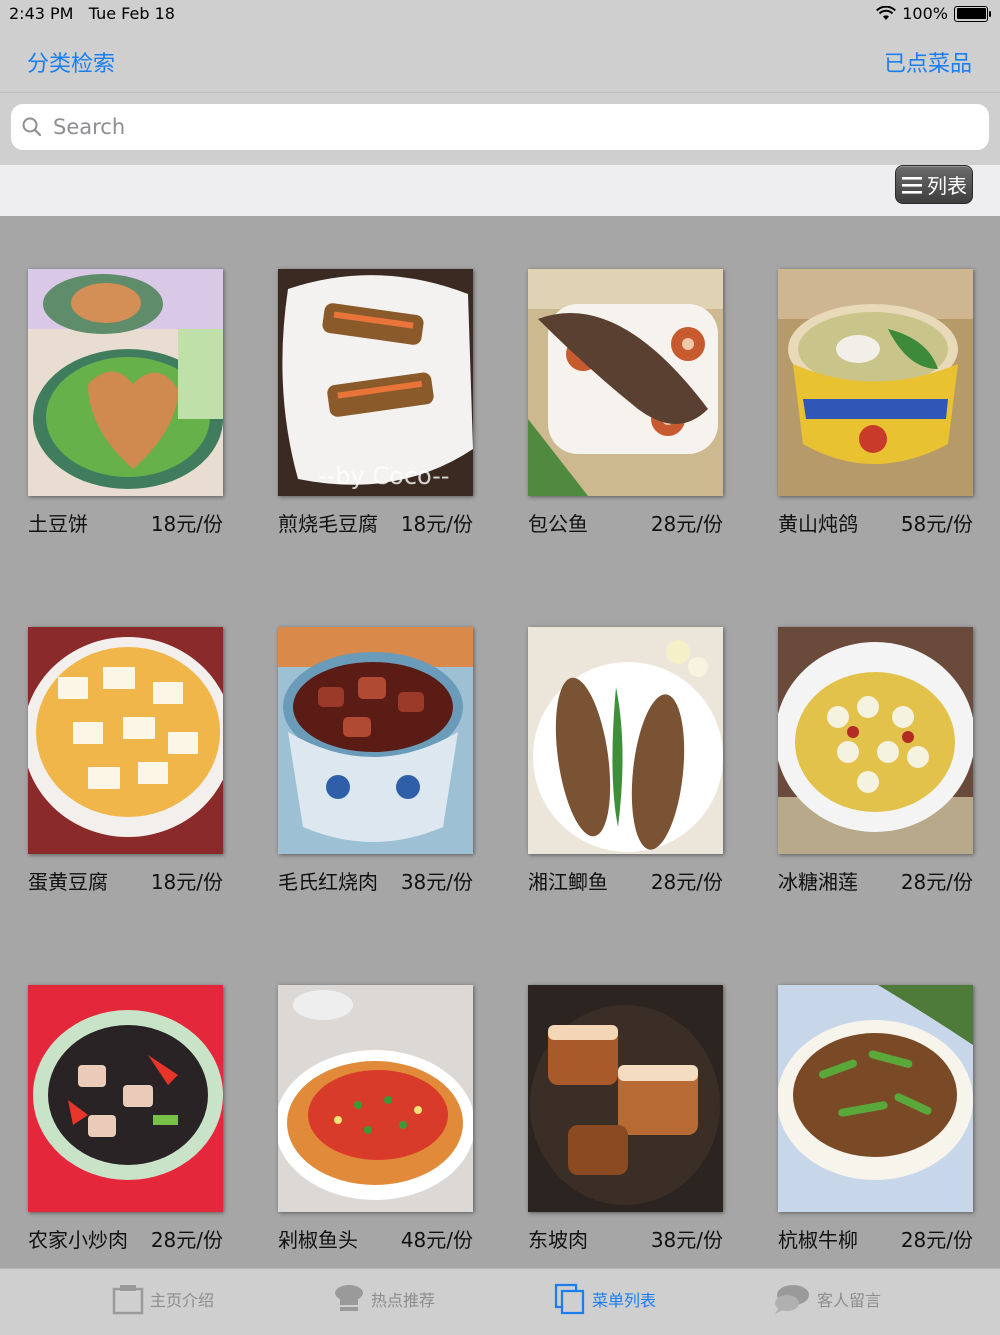  Describe the element at coordinates (403, 1300) in the screenshot. I see `tab-hot-recommend-label: 热点推荐` at that location.